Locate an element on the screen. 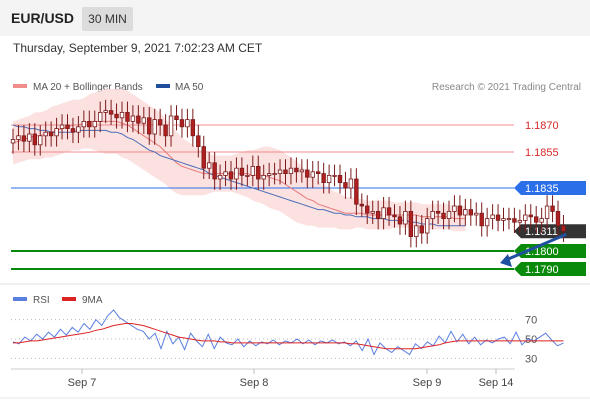 The image size is (590, 400). legend-9ma-label: 9MA is located at coordinates (92, 300).